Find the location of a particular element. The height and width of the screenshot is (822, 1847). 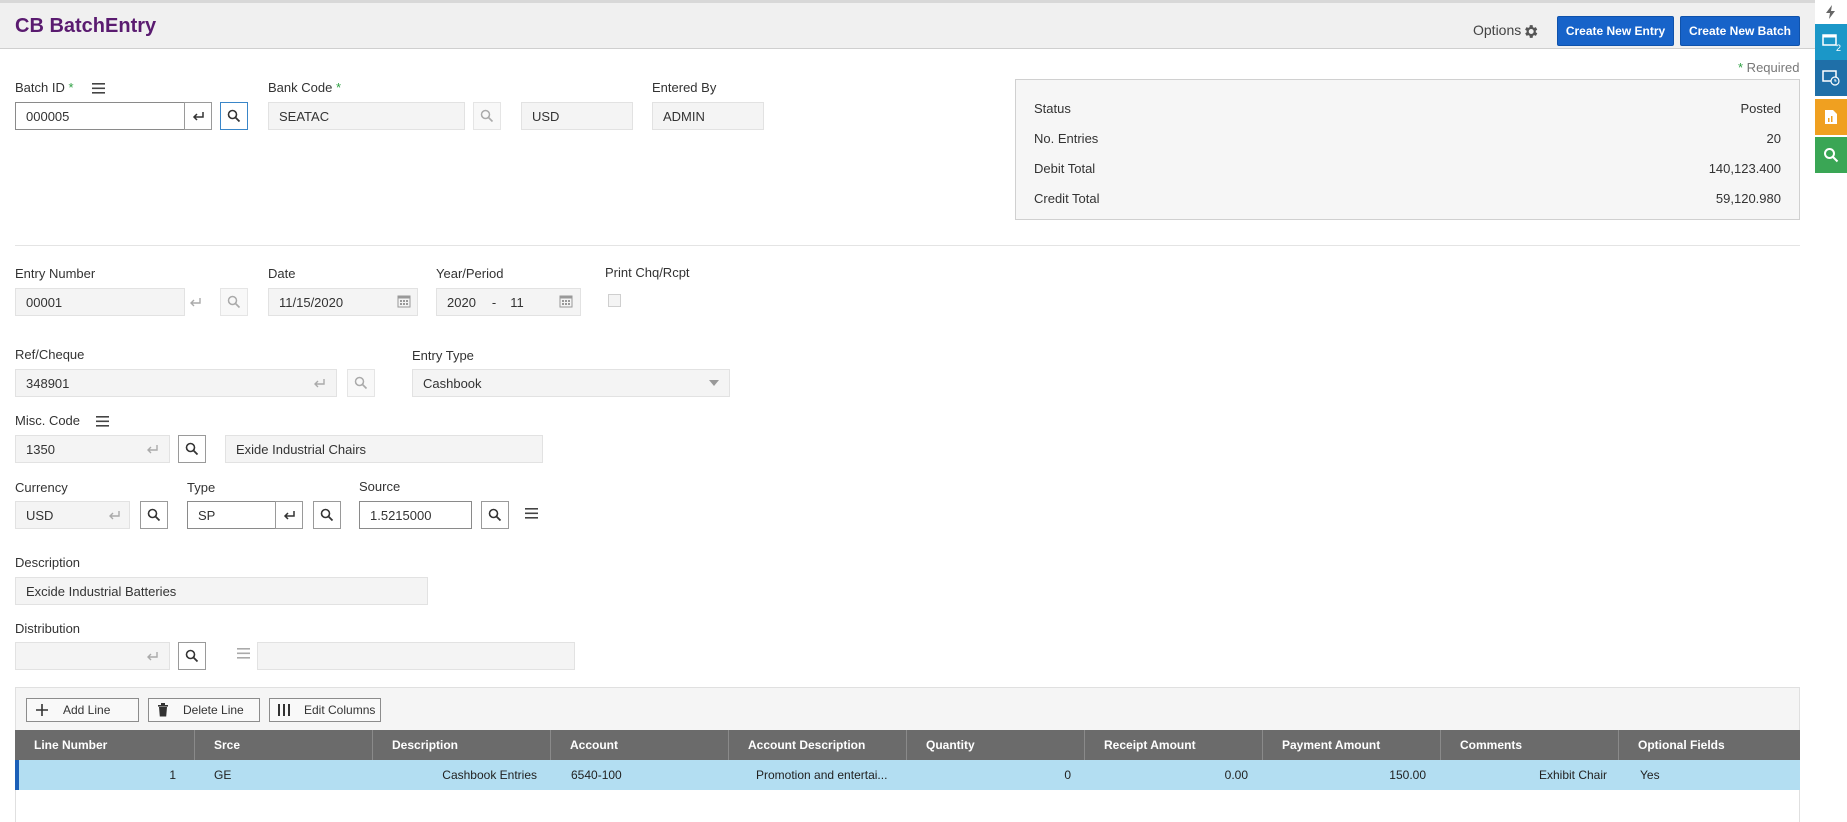

grid-body is located at coordinates (907, 806).